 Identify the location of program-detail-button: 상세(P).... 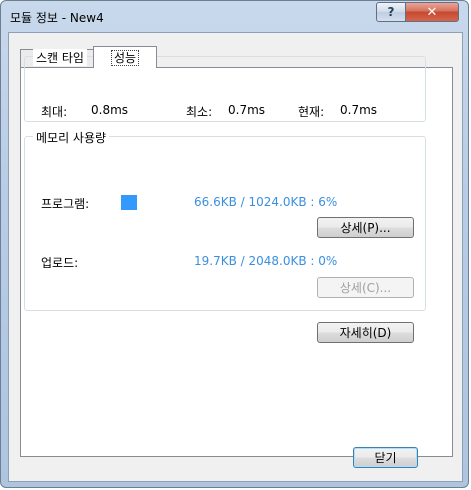
(365, 227).